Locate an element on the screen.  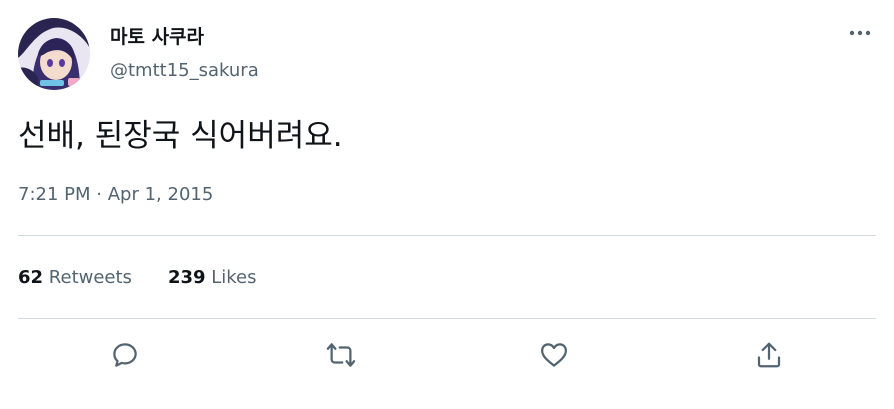
divider-bottom is located at coordinates (447, 318).